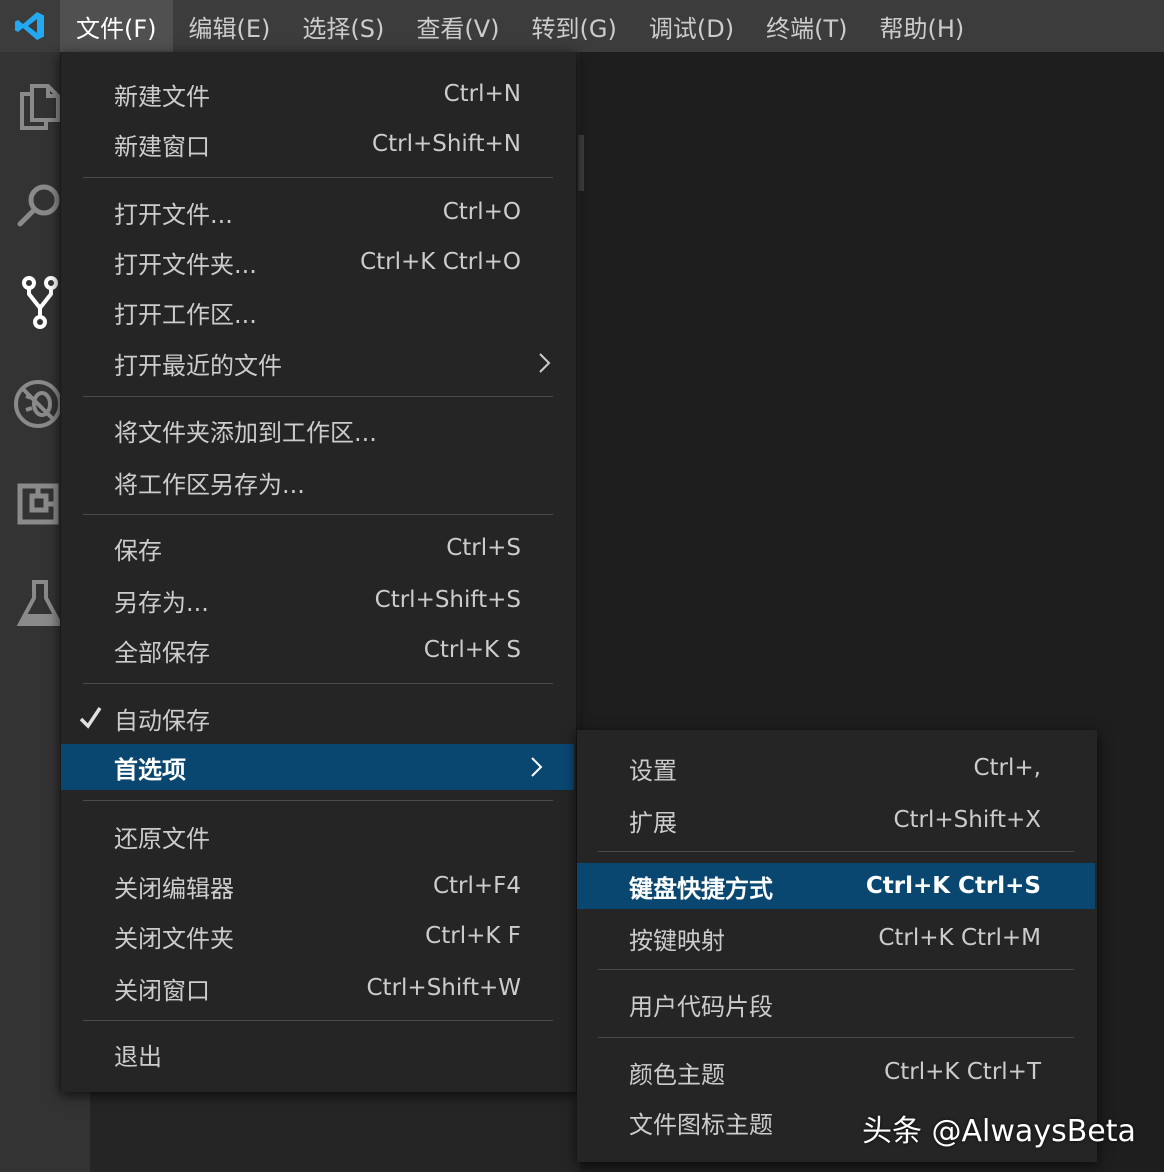 The width and height of the screenshot is (1164, 1172). Describe the element at coordinates (317, 548) in the screenshot. I see `menu-item-save: 保存 Ctrl+S` at that location.